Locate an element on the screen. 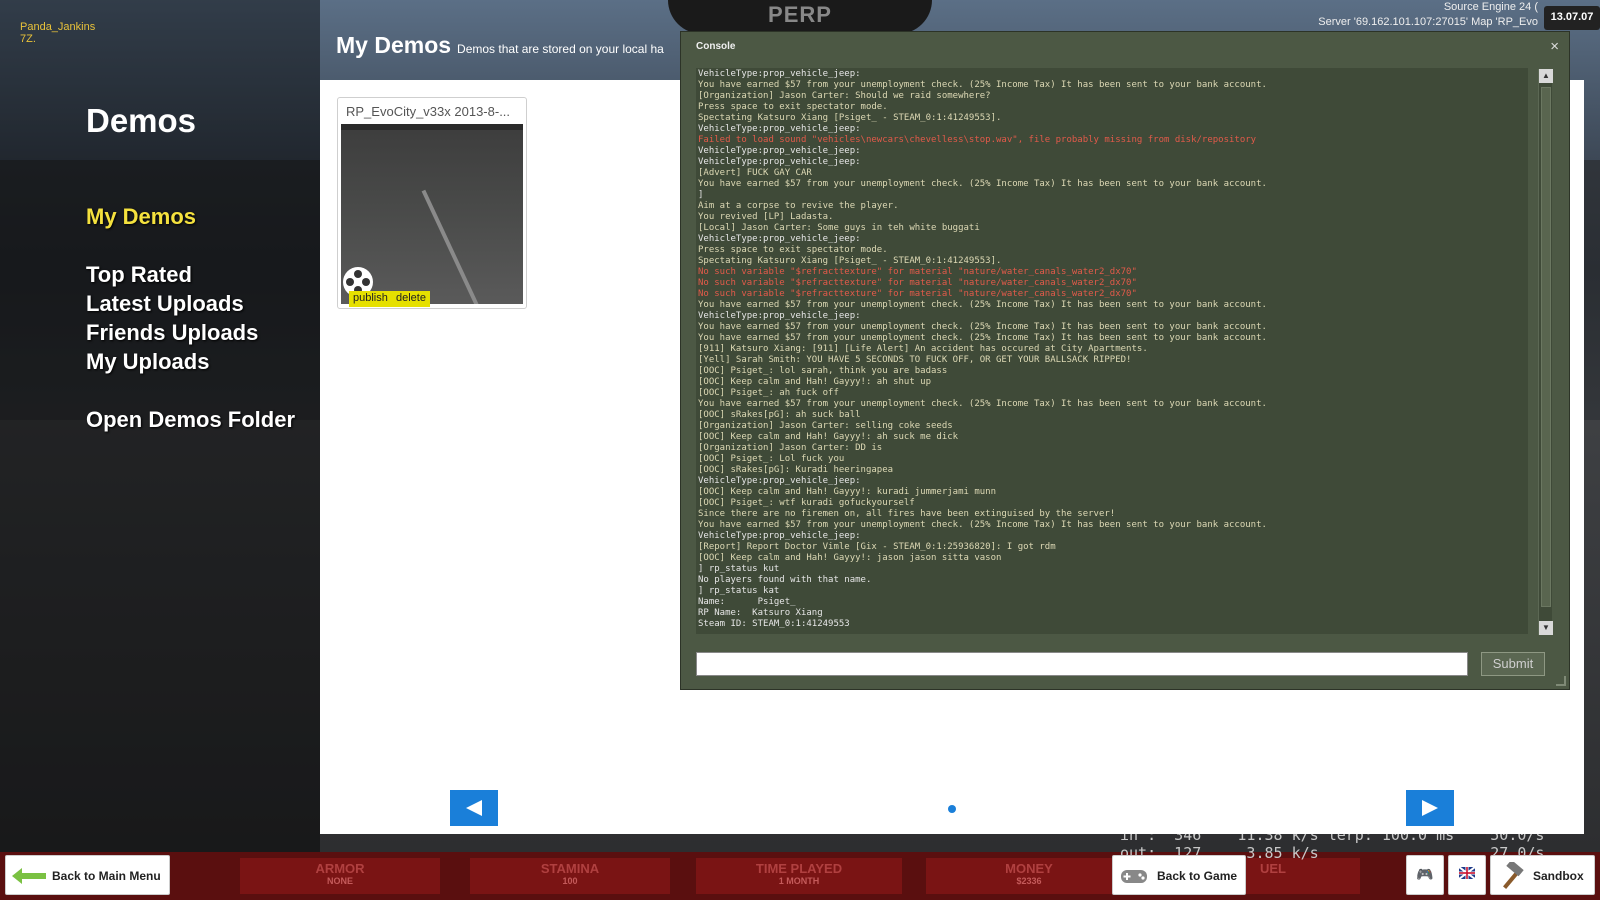 This screenshot has width=1600, height=900. console-line: [OOC] Psiget_: ah fuck off is located at coordinates (768, 393).